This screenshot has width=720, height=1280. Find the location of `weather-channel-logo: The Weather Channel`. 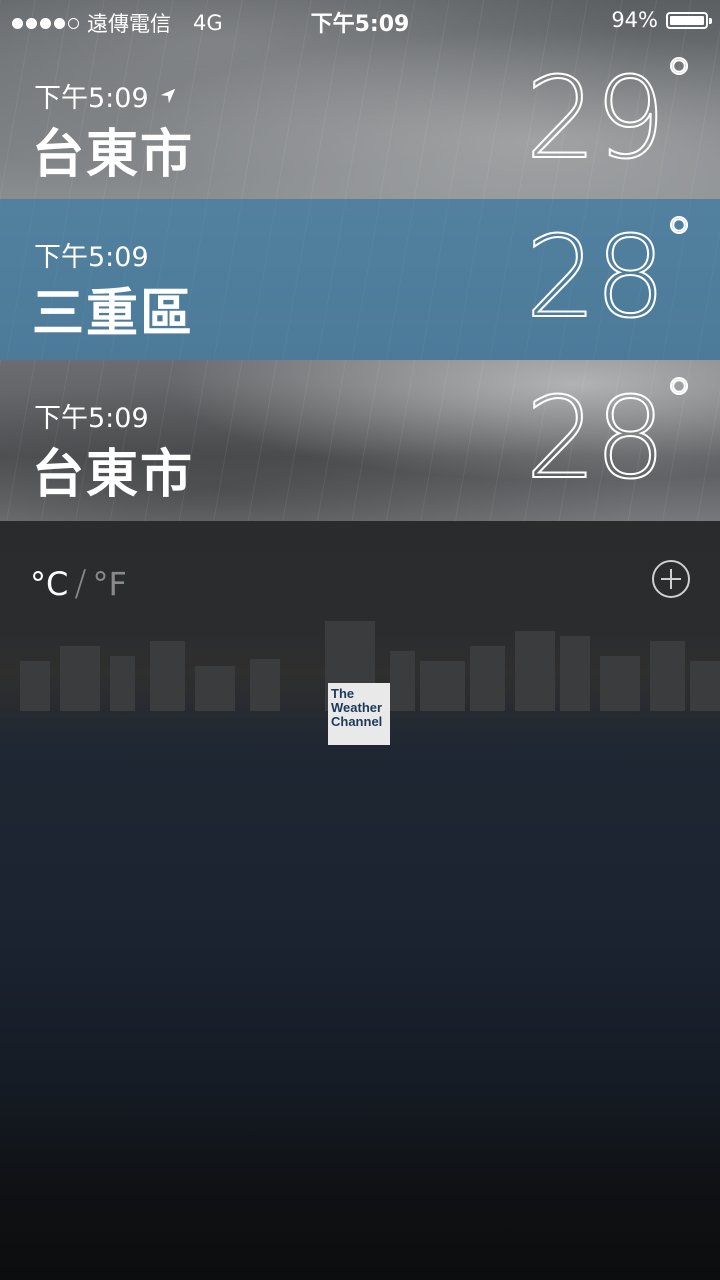

weather-channel-logo: The Weather Channel is located at coordinates (359, 714).